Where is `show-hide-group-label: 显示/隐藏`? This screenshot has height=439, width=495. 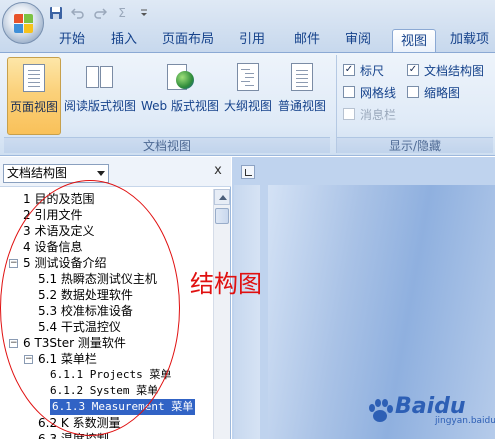
show-hide-group-label: 显示/隐藏 is located at coordinates (415, 145).